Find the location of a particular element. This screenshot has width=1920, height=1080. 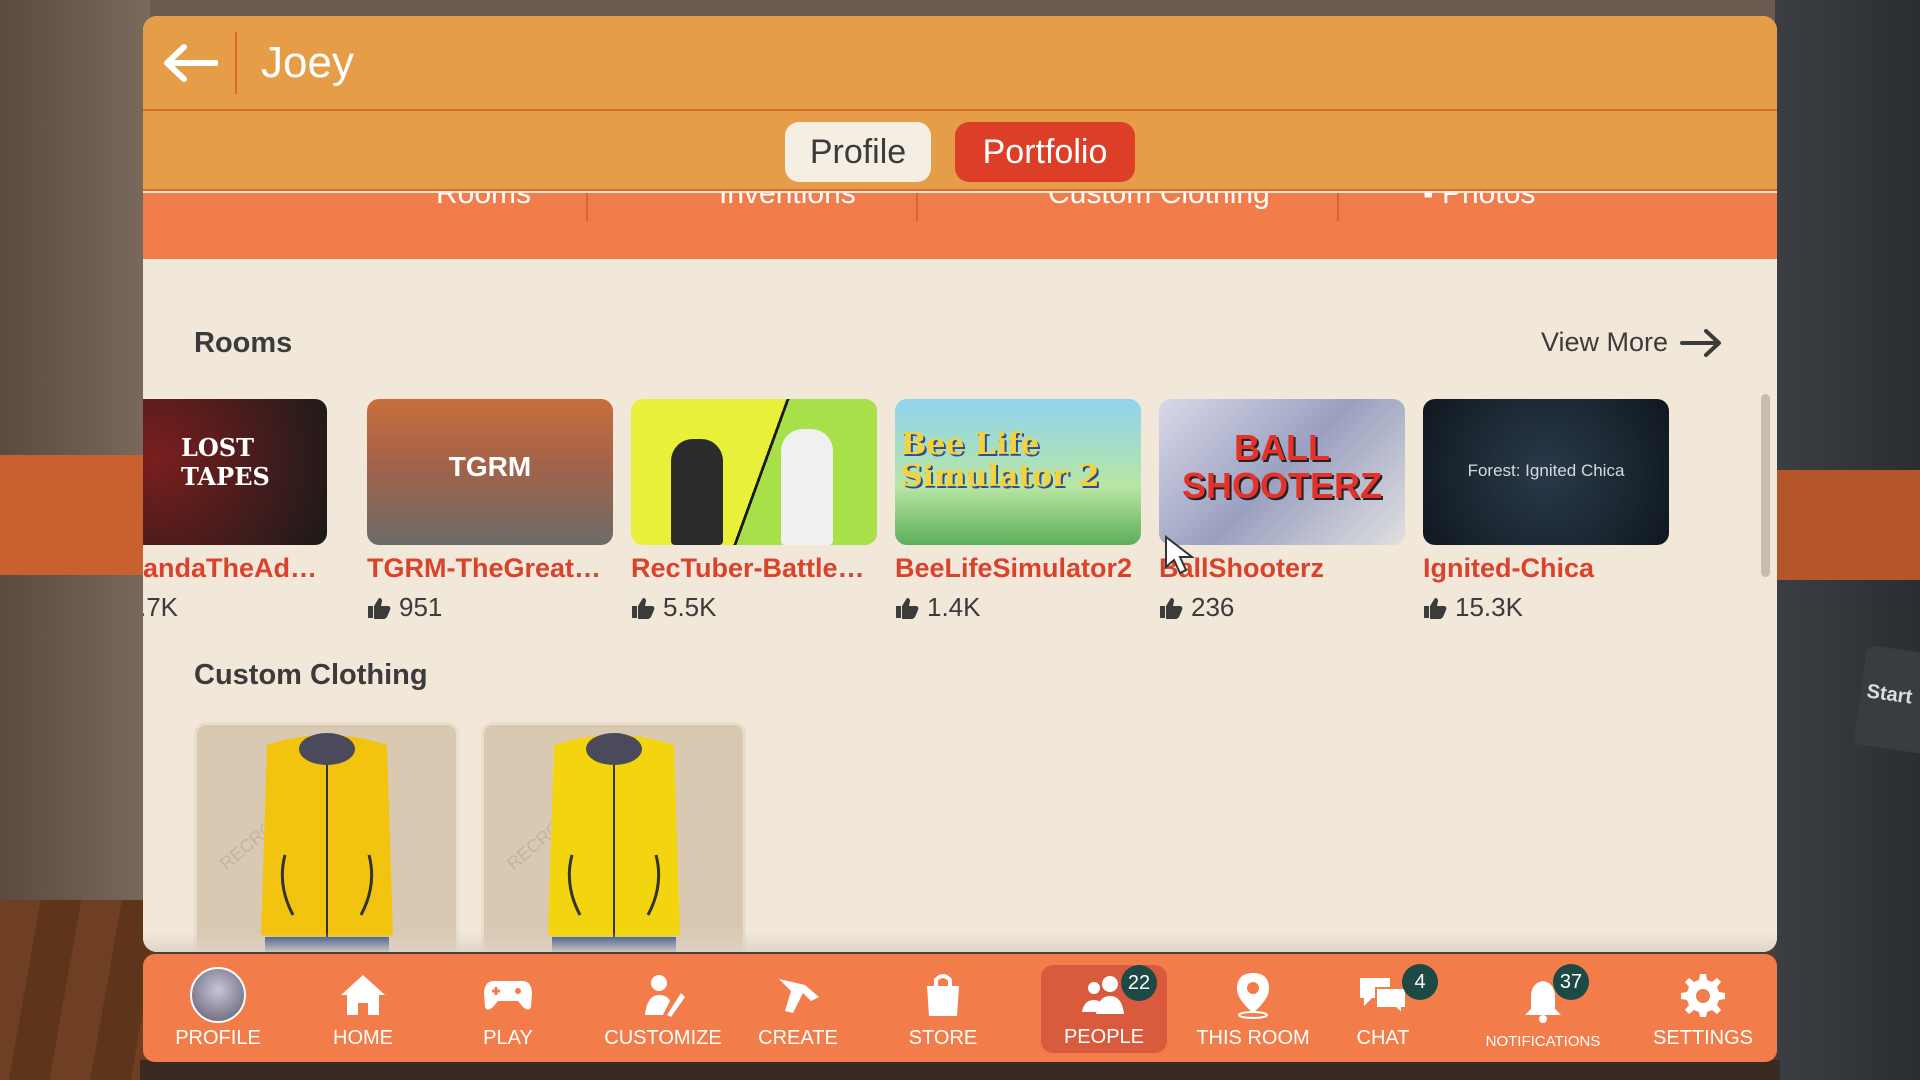

maker-pen-icon is located at coordinates (799, 996).